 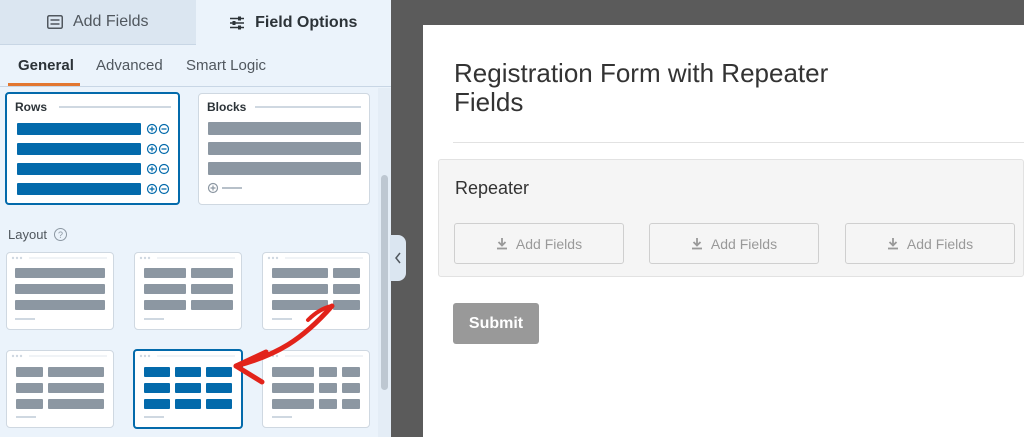 I want to click on submit-button: Submit, so click(x=496, y=323).